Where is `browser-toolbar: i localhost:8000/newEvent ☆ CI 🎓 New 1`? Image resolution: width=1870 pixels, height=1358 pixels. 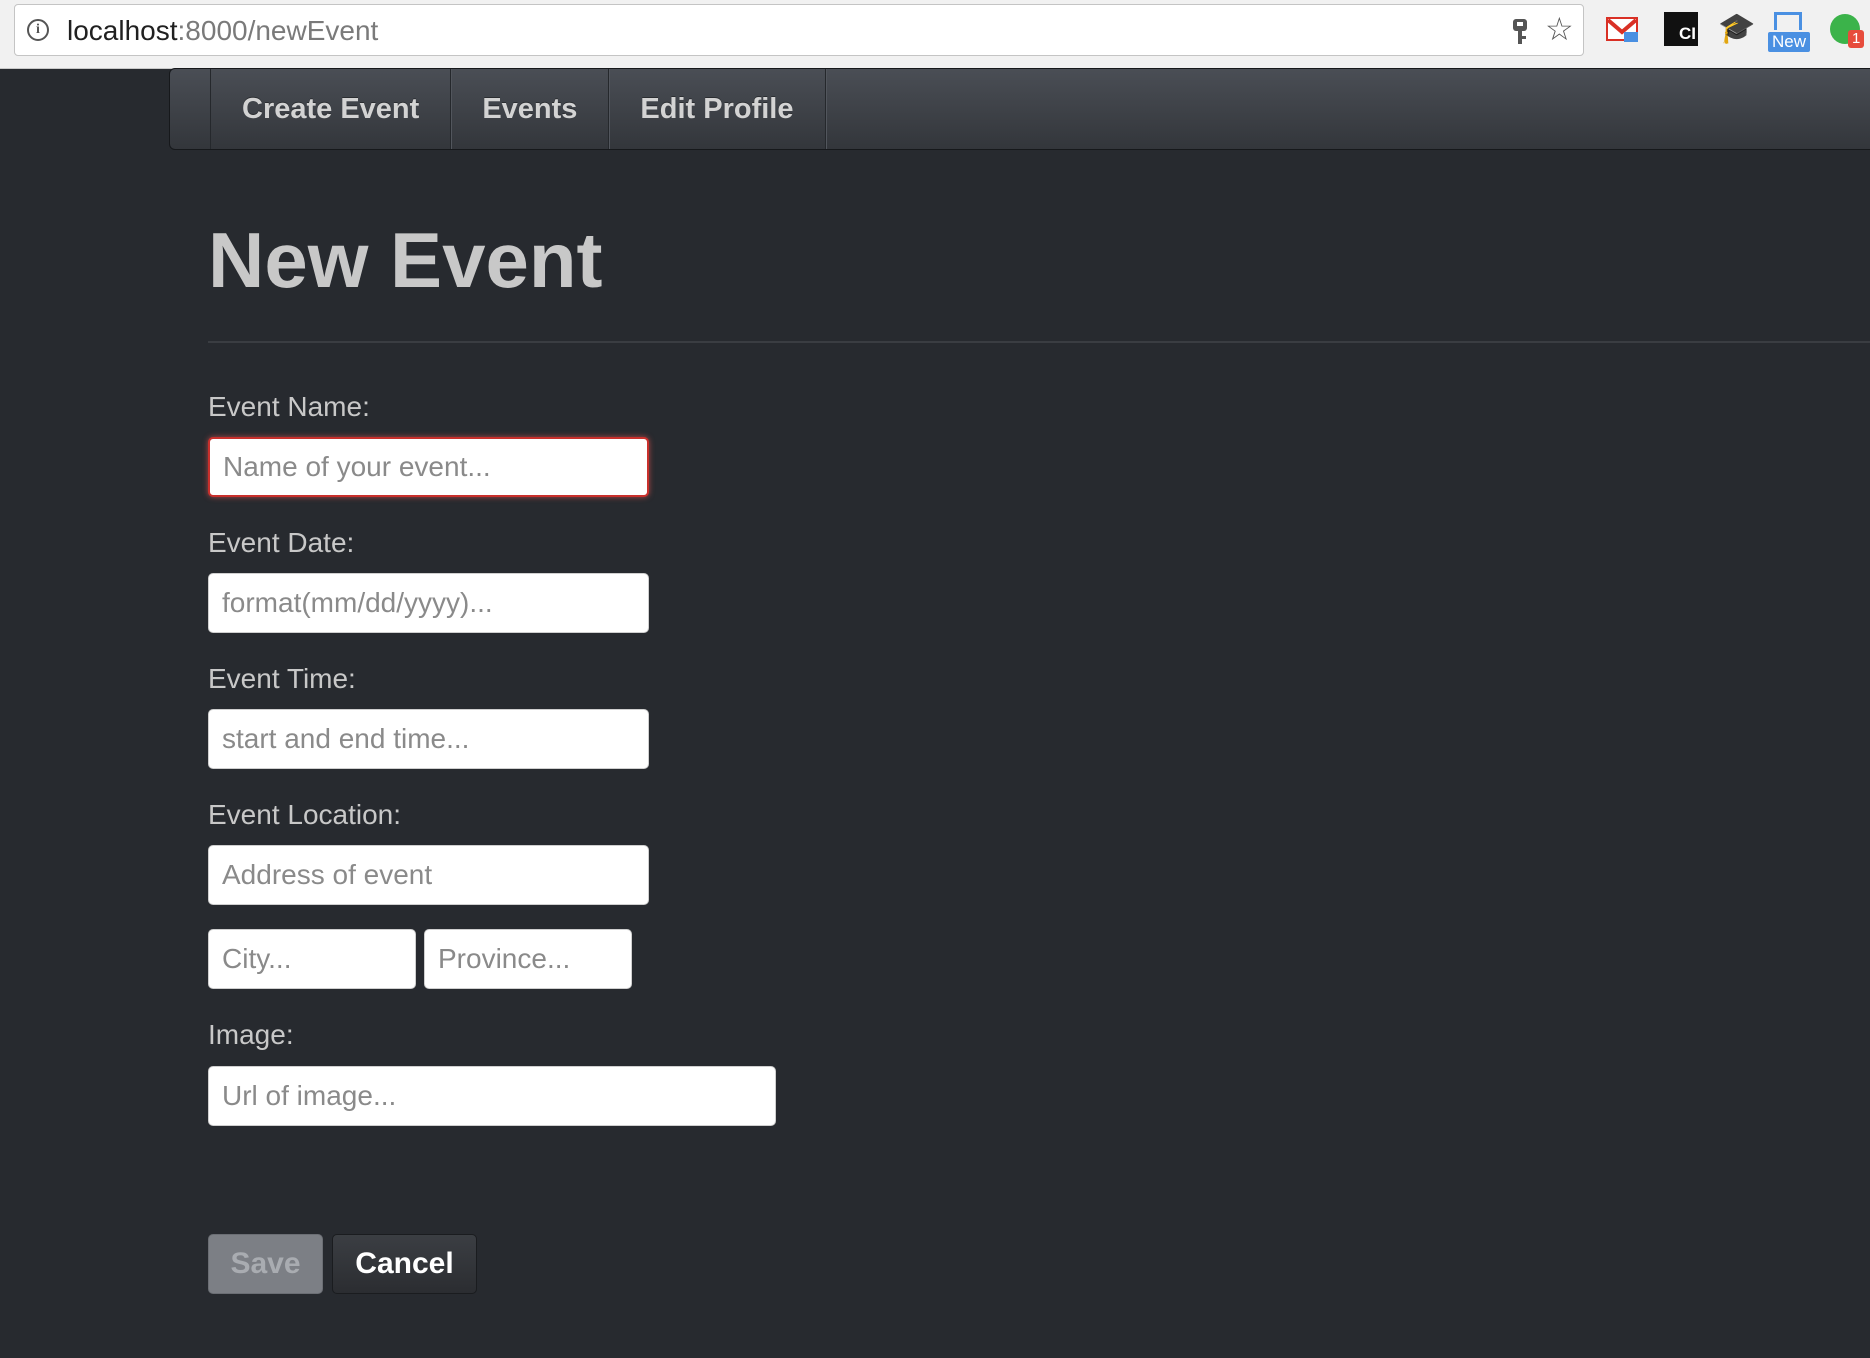
browser-toolbar: i localhost:8000/newEvent ☆ CI 🎓 New 1 is located at coordinates (935, 34).